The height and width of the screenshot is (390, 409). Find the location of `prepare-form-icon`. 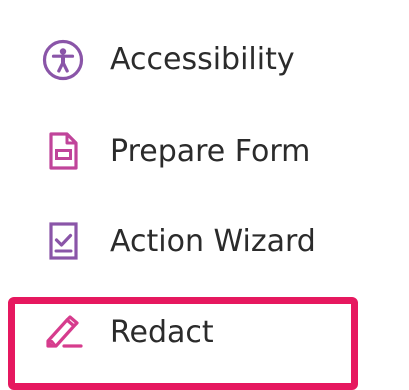

prepare-form-icon is located at coordinates (63, 151).